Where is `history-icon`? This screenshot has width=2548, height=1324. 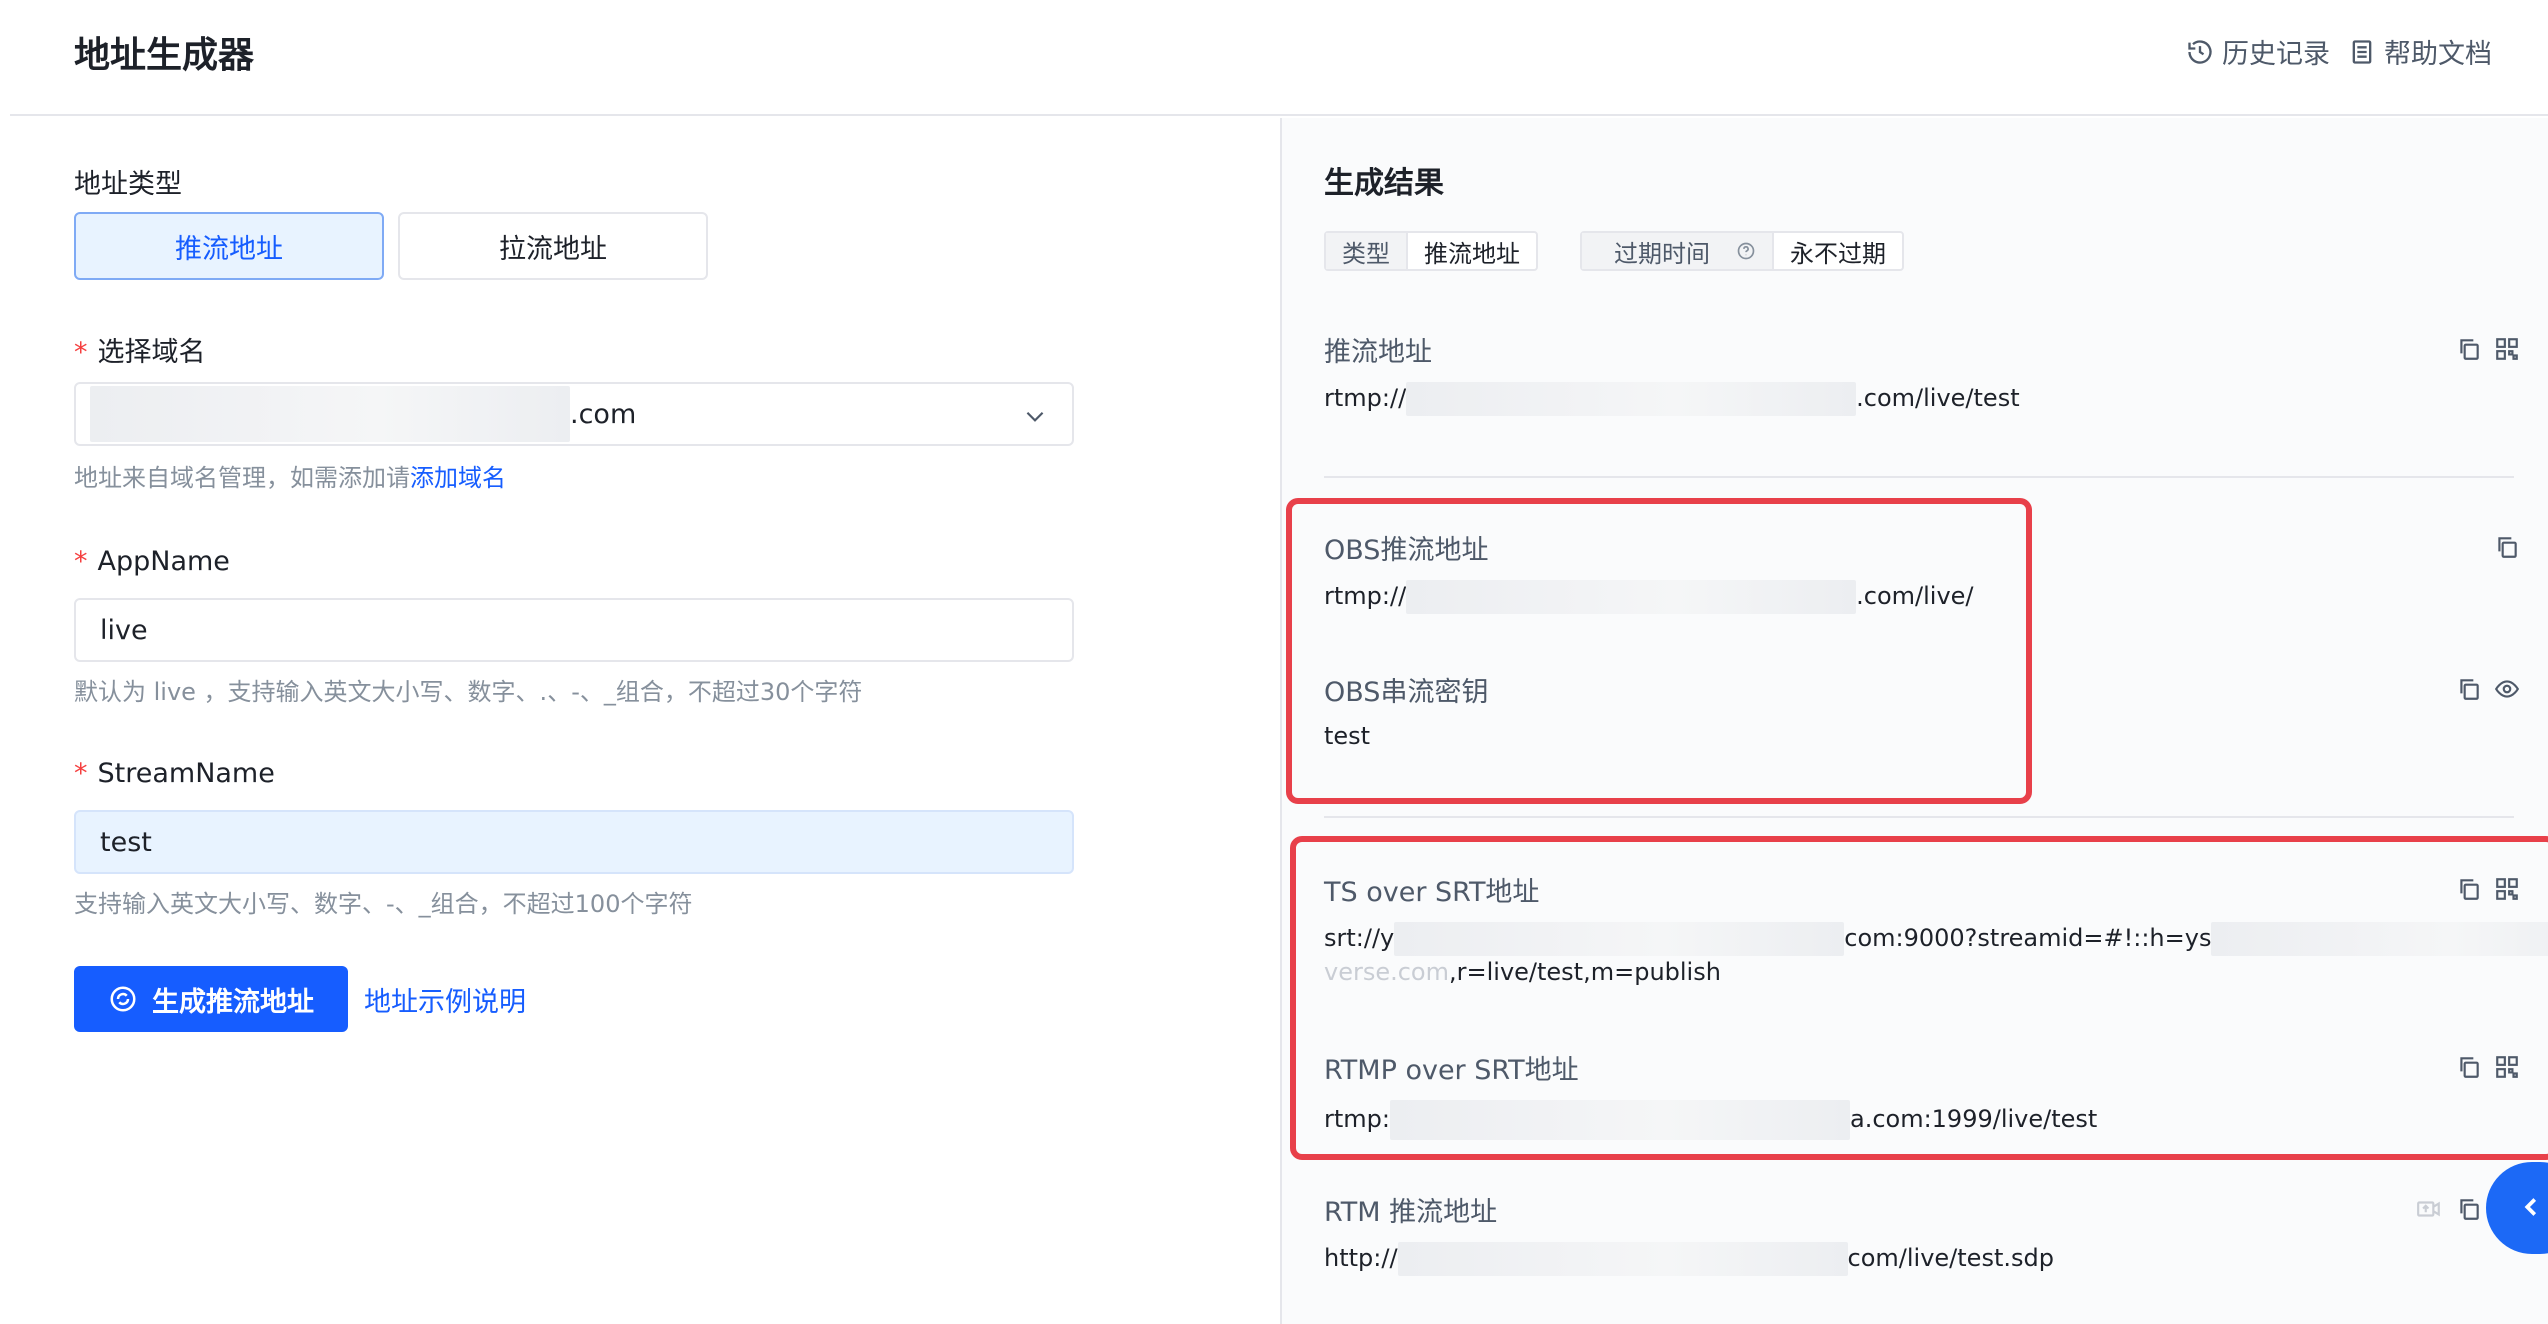
history-icon is located at coordinates (2200, 51).